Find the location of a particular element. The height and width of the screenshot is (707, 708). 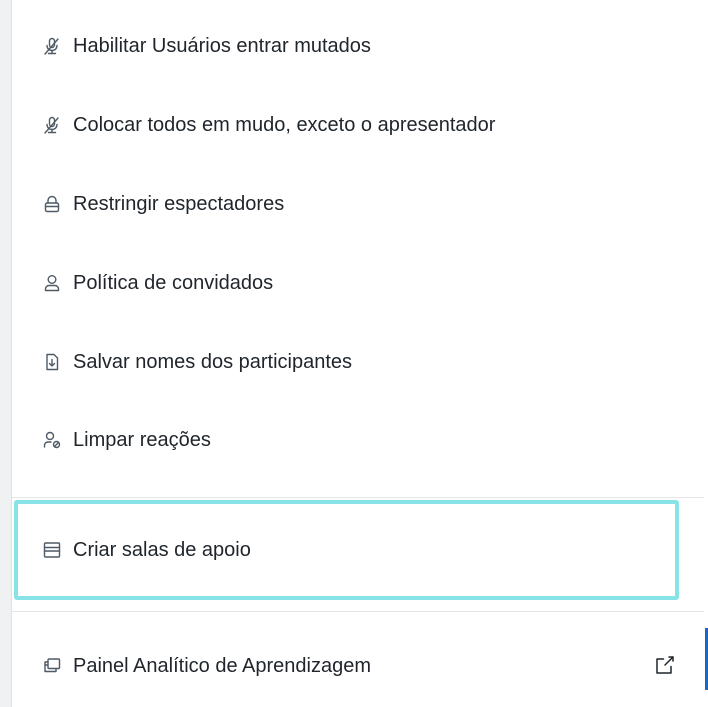

user-clear-icon is located at coordinates (52, 440).